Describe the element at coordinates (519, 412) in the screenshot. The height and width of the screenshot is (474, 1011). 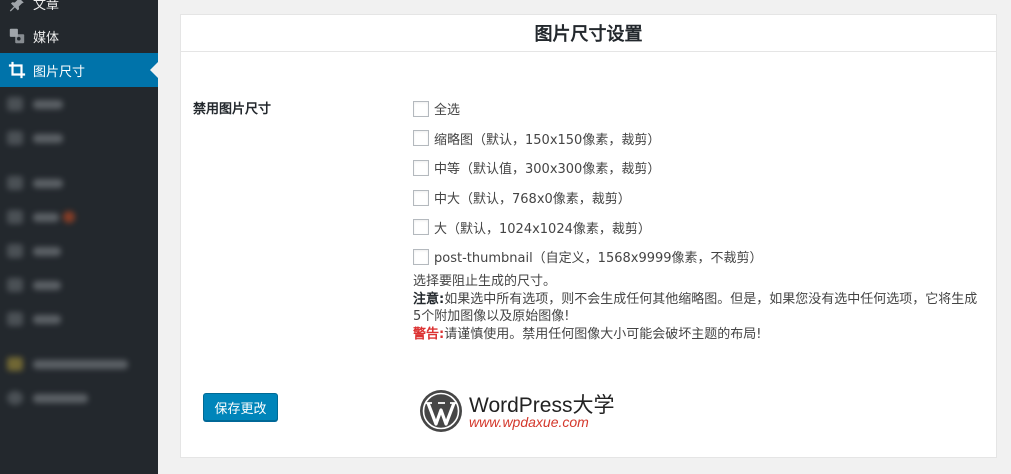
I see `wpdaxue-logo: WordPress大学 www.wpdaxue.com` at that location.